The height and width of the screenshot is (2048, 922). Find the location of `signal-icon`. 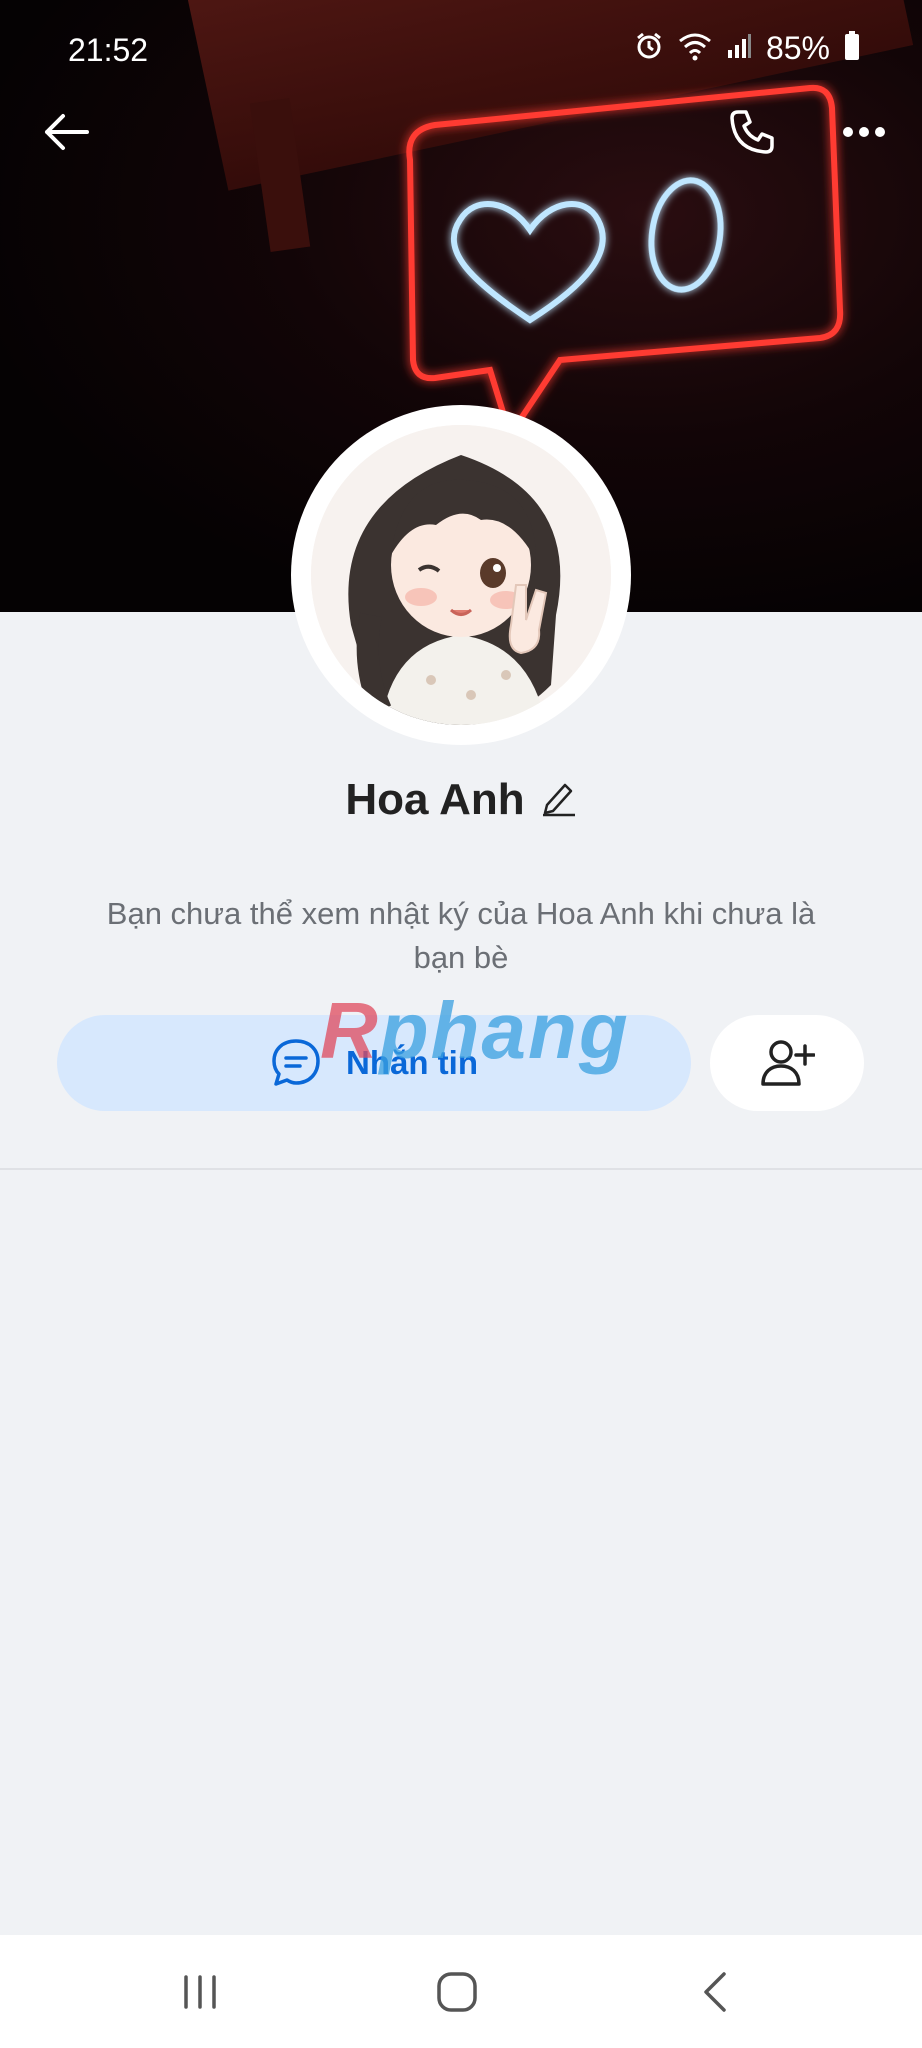

signal-icon is located at coordinates (739, 48).